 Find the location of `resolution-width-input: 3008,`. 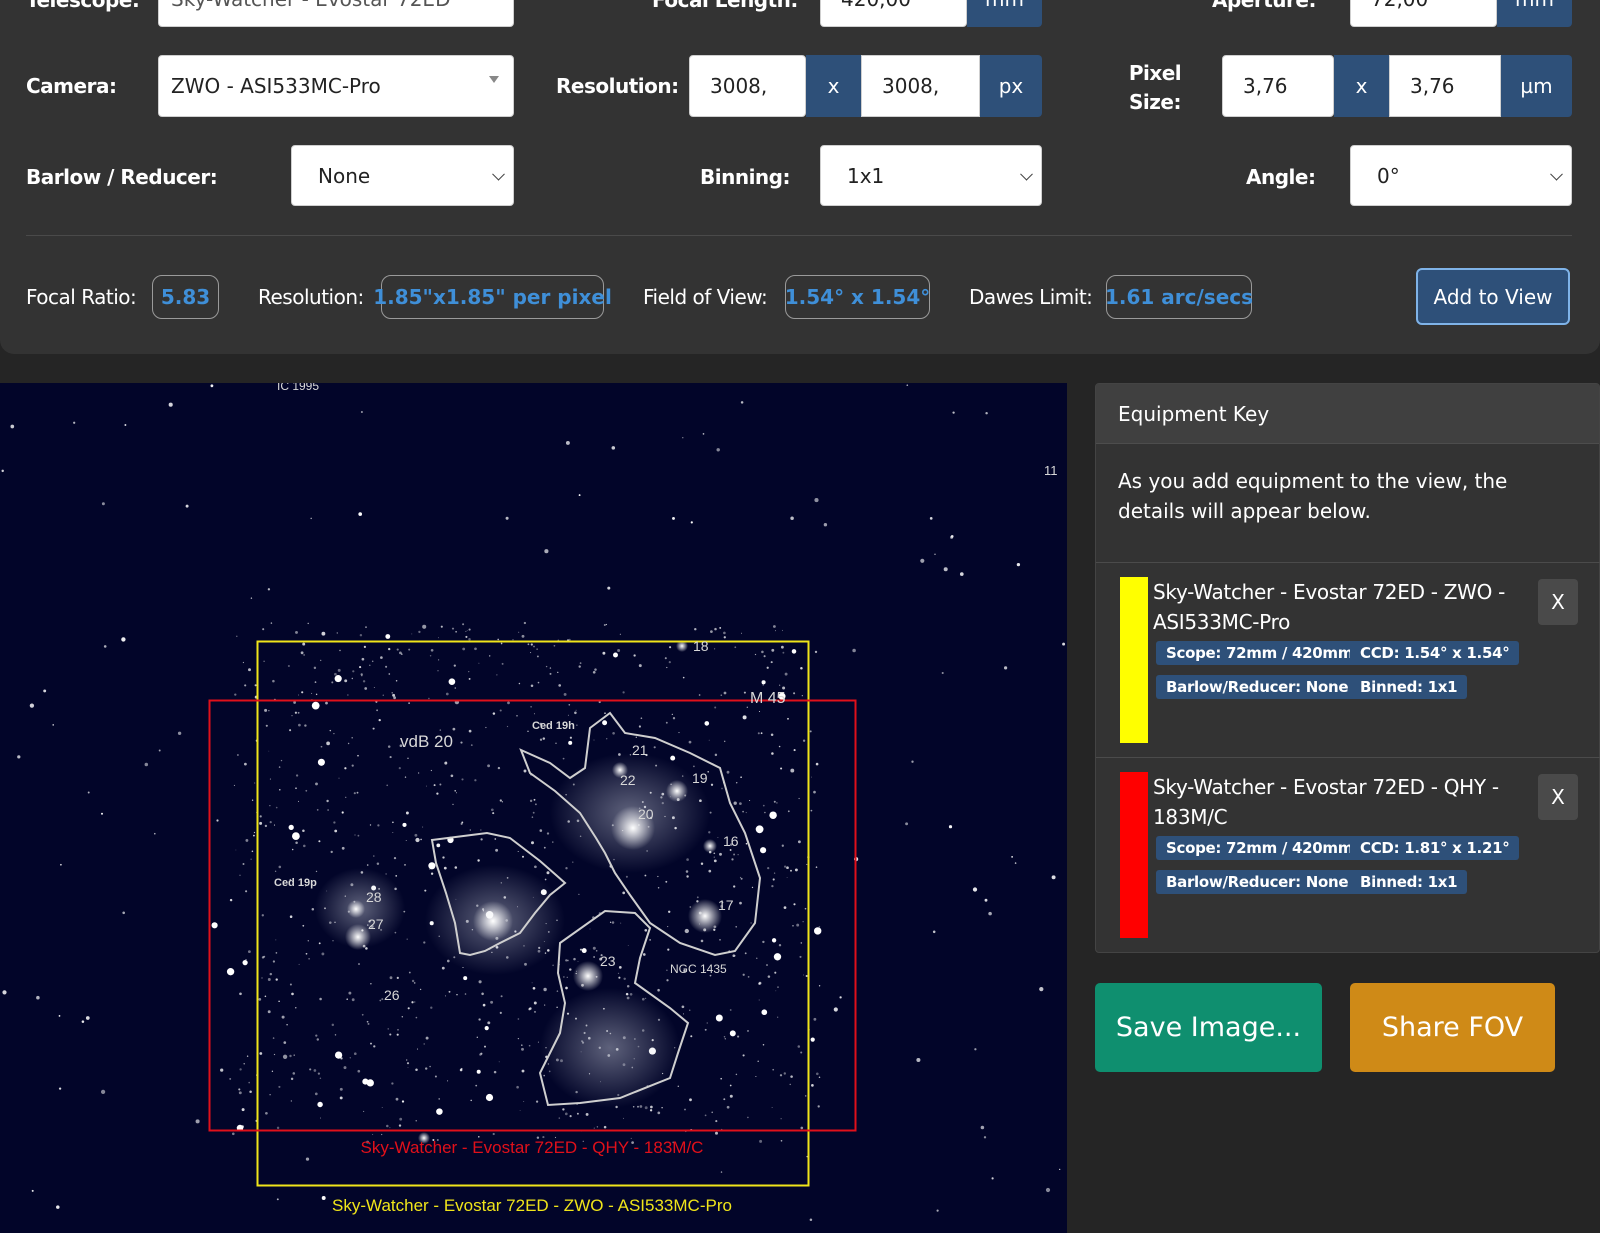

resolution-width-input: 3008, is located at coordinates (747, 86).